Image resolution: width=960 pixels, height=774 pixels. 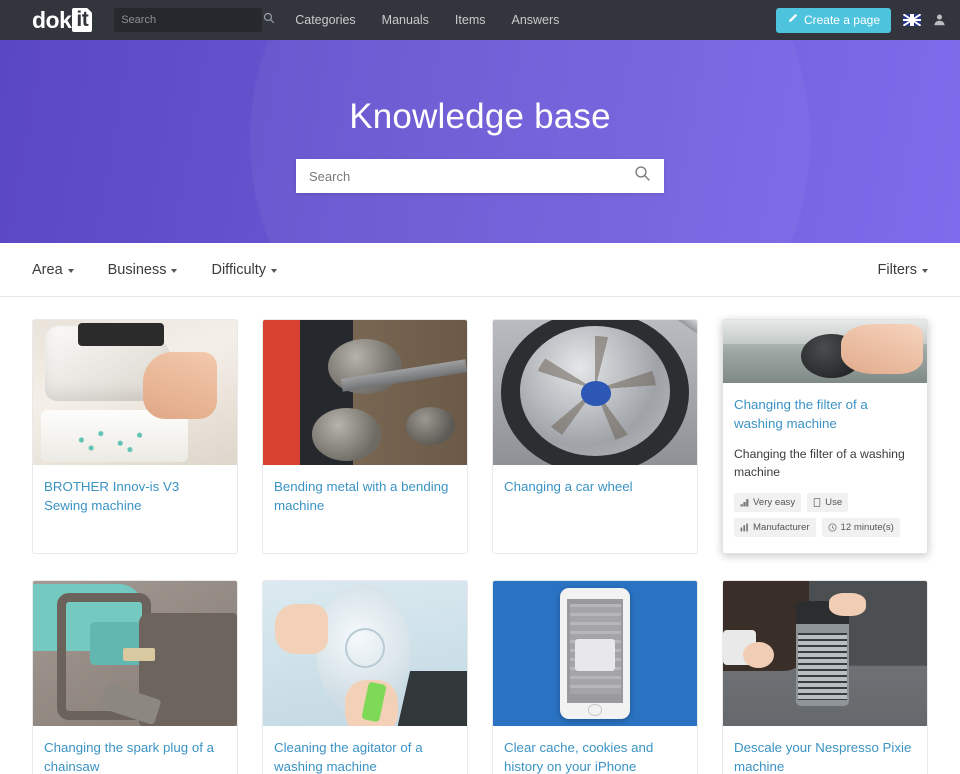 What do you see at coordinates (825, 414) in the screenshot?
I see `card-title: Changing the filter of a washing machine` at bounding box center [825, 414].